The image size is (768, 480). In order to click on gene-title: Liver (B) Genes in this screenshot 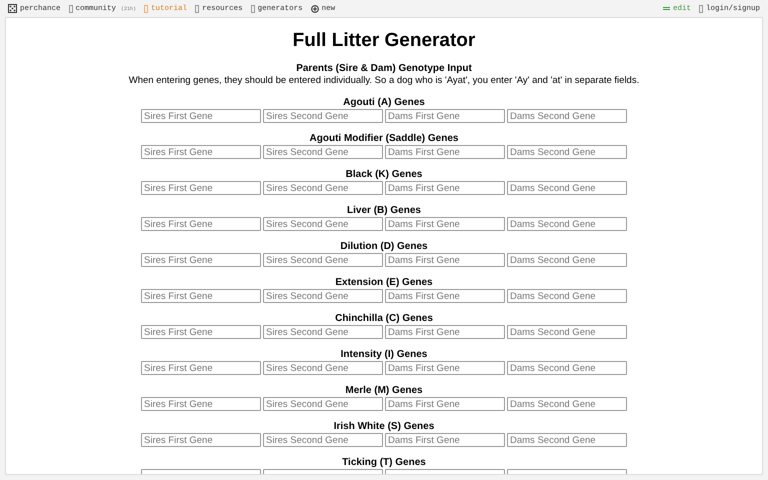, I will do `click(384, 211)`.